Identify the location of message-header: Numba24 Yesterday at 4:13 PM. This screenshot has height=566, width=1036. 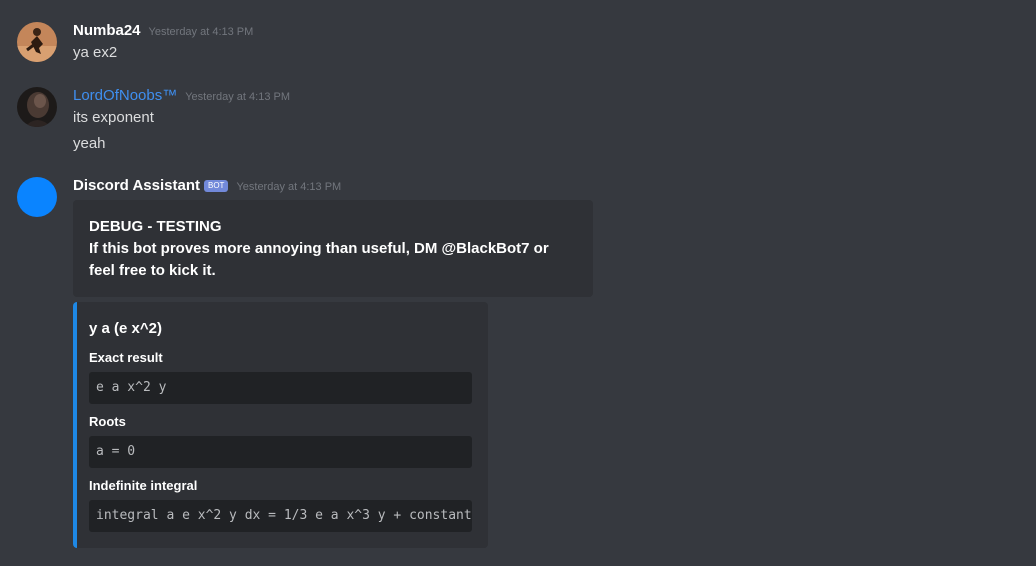
(163, 32).